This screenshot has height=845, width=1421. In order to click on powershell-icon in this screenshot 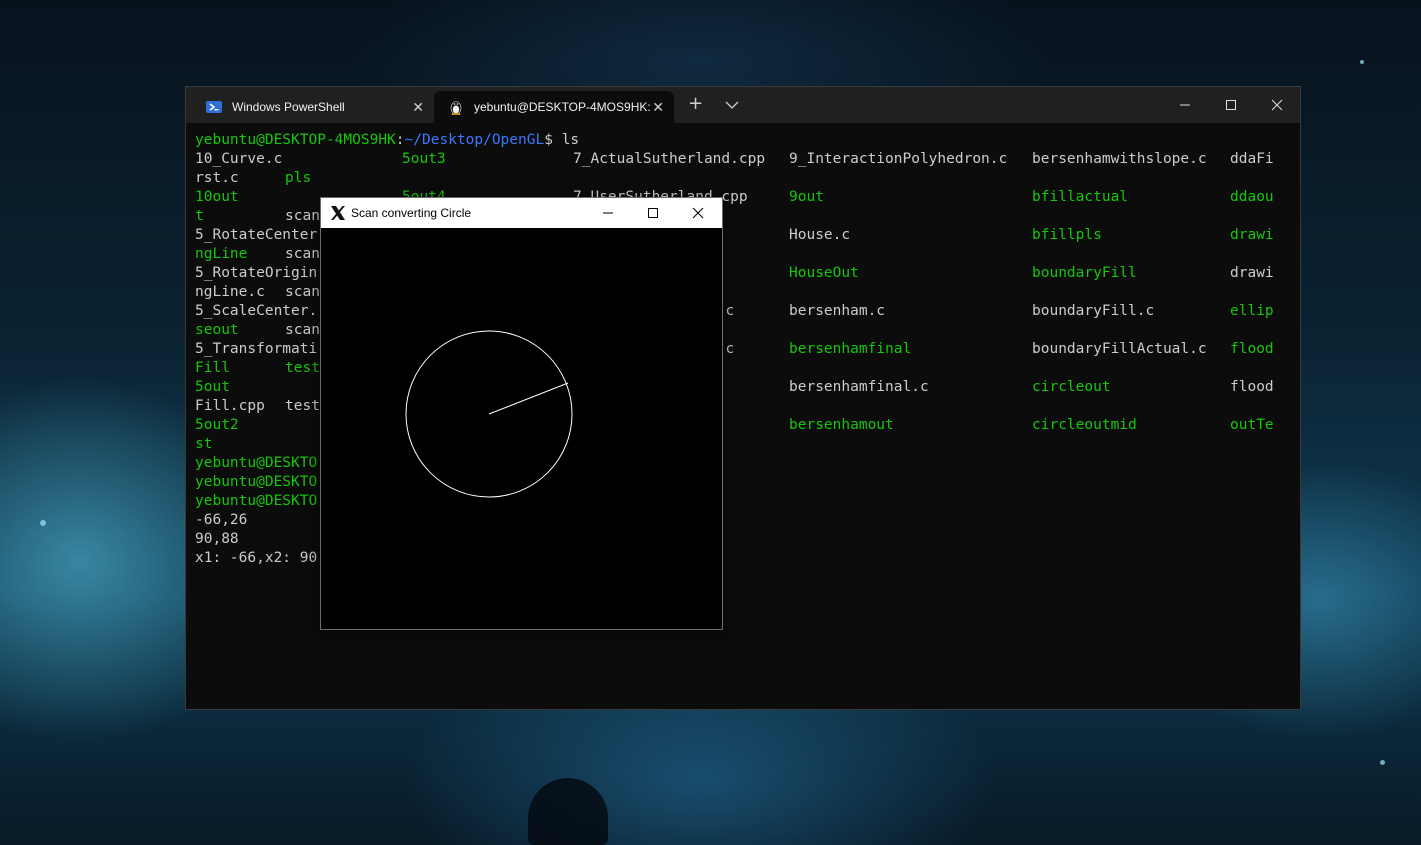, I will do `click(214, 107)`.